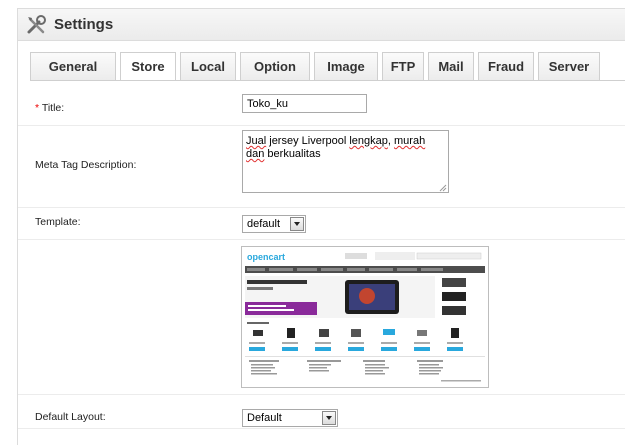 This screenshot has height=445, width=625. What do you see at coordinates (346, 66) in the screenshot?
I see `tab-image: Image` at bounding box center [346, 66].